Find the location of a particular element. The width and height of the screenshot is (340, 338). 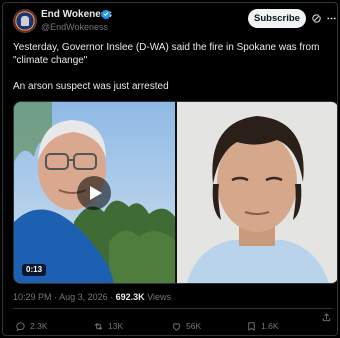

reply-button: 2.3K is located at coordinates (31, 326).